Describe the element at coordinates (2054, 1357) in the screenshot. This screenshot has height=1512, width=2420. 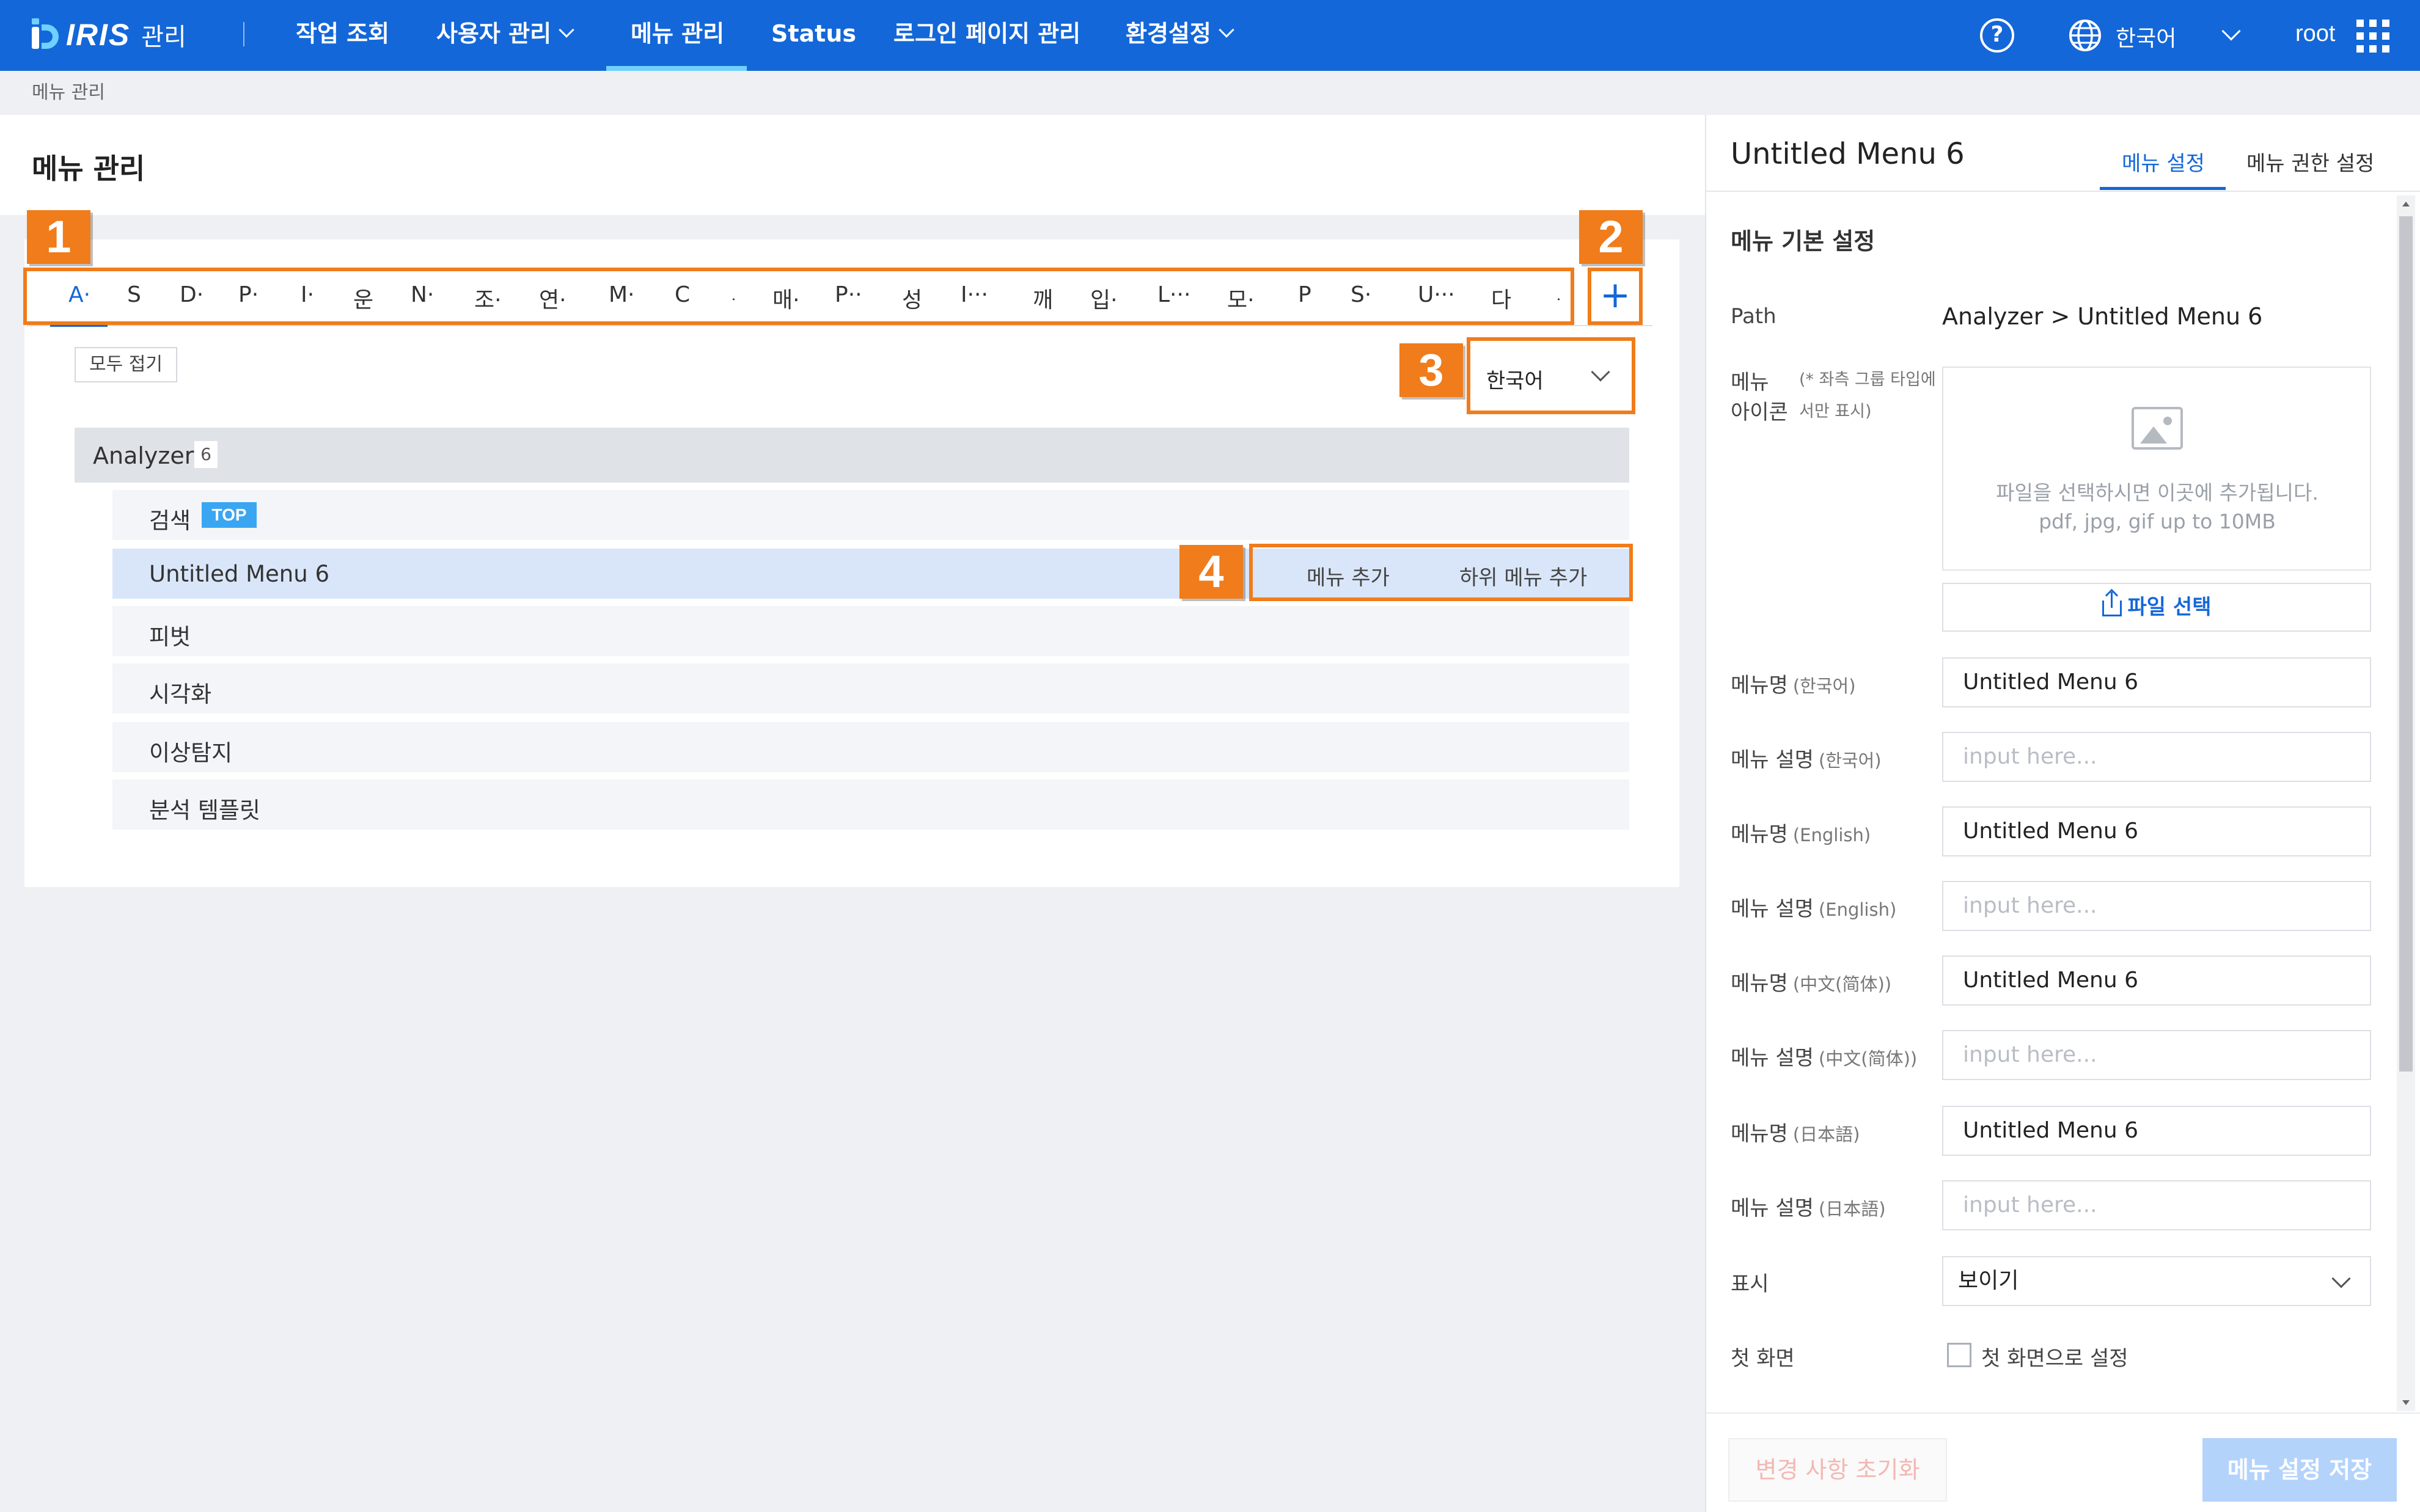
I see `first-screen-checkbox-label: 첫 화면으로 설정` at that location.